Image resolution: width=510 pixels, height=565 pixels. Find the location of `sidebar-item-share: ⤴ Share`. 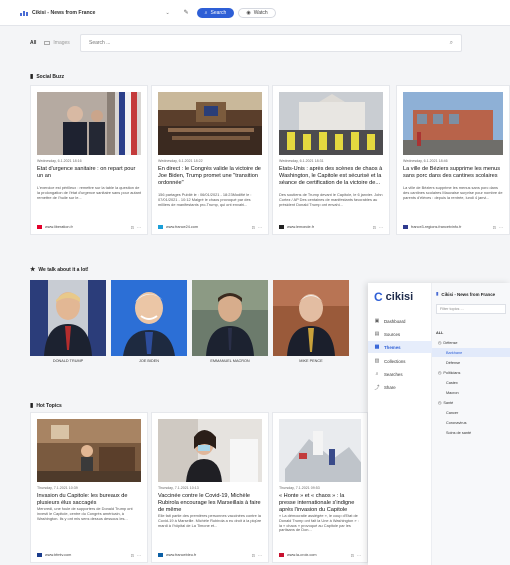

sidebar-item-share: ⤴ Share is located at coordinates (400, 387).